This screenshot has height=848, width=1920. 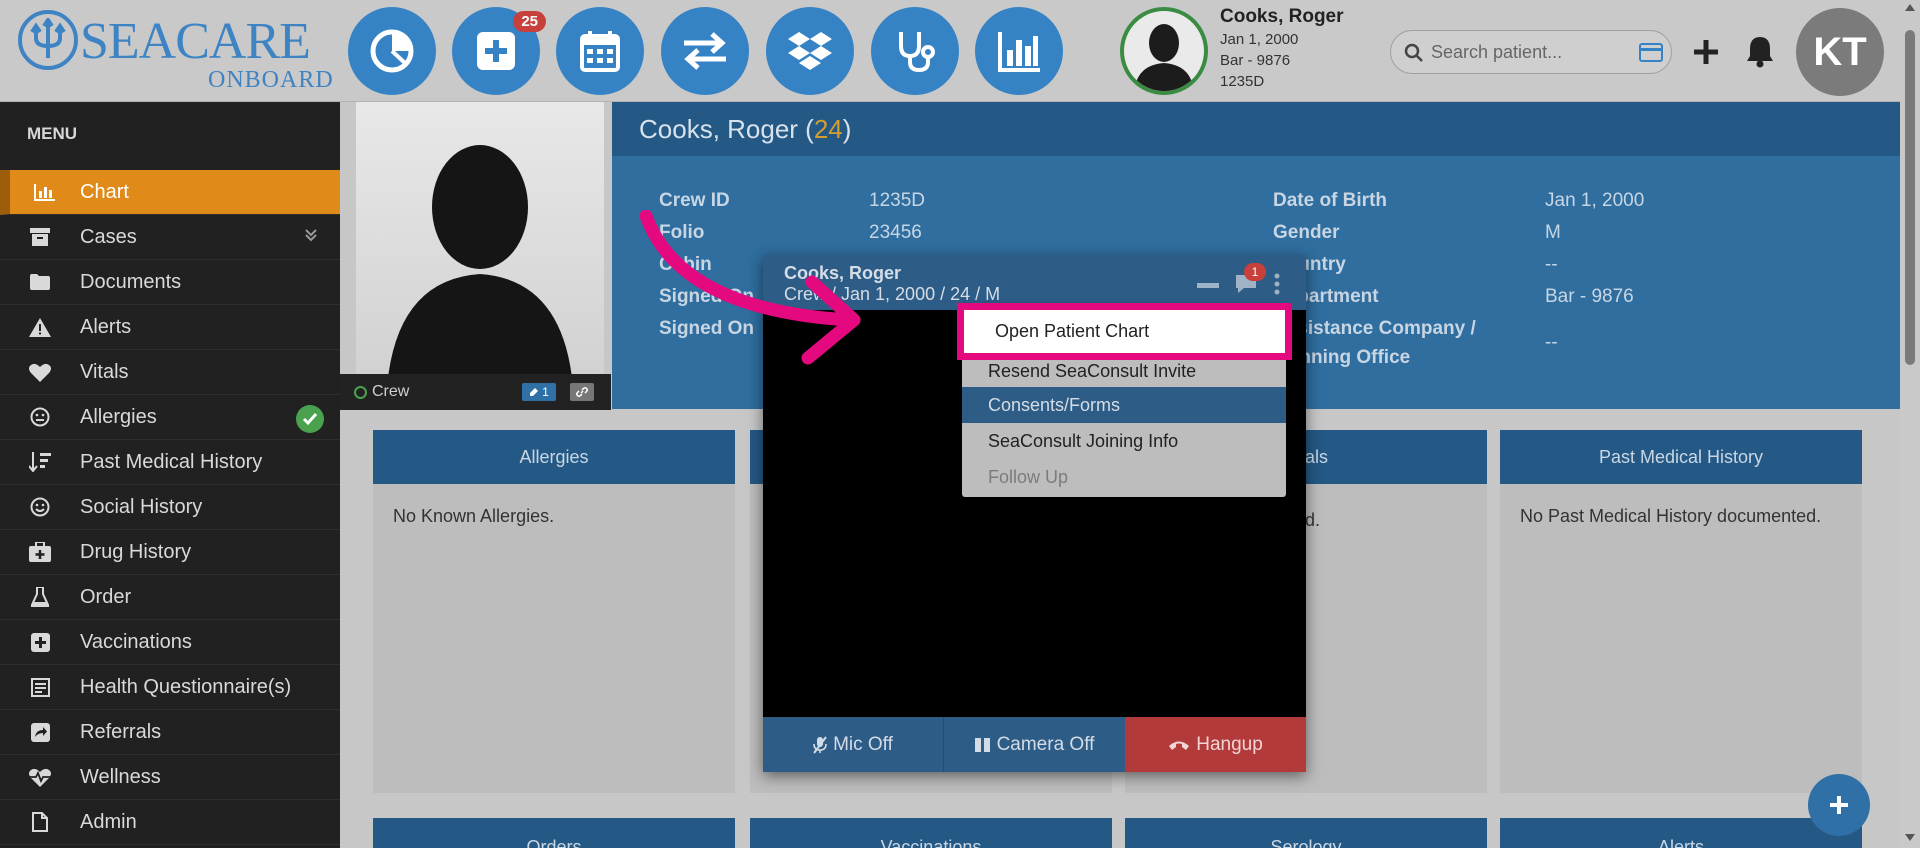 I want to click on sidebar-item-health-questionnaires: Health Questionnaire(s), so click(x=170, y=687).